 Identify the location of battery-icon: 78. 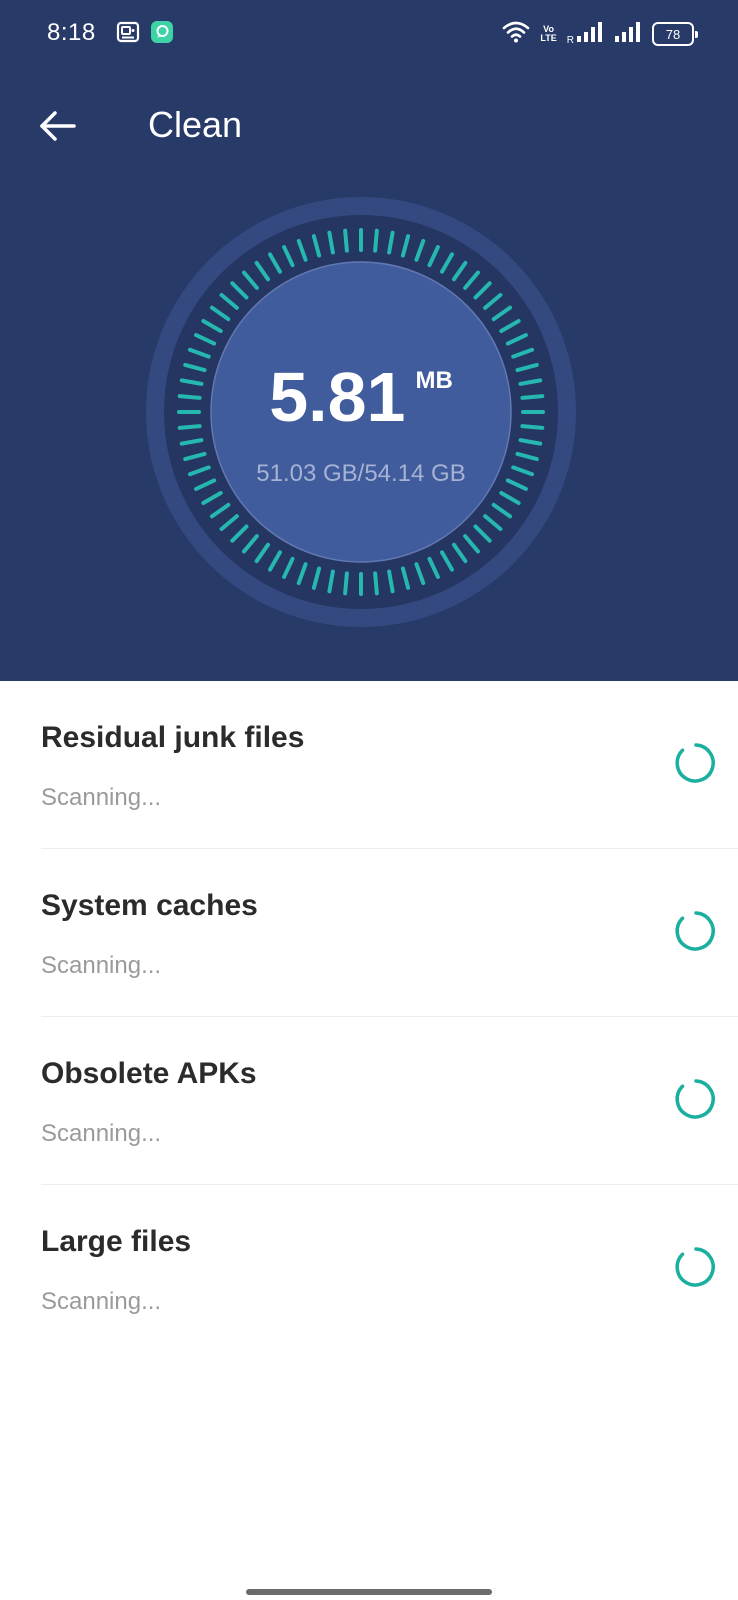
(675, 34).